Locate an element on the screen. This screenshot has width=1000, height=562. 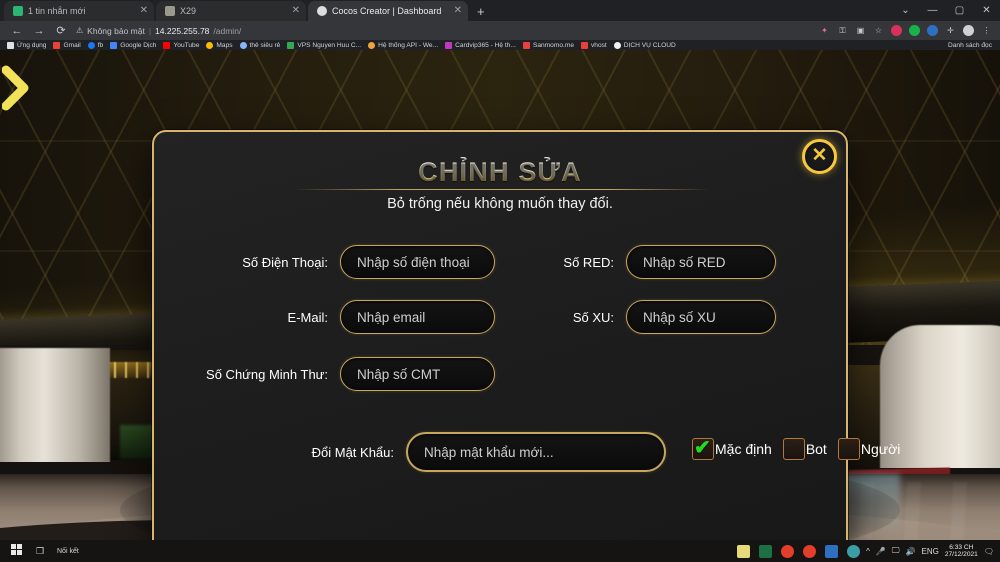
input-email is located at coordinates (417, 317).